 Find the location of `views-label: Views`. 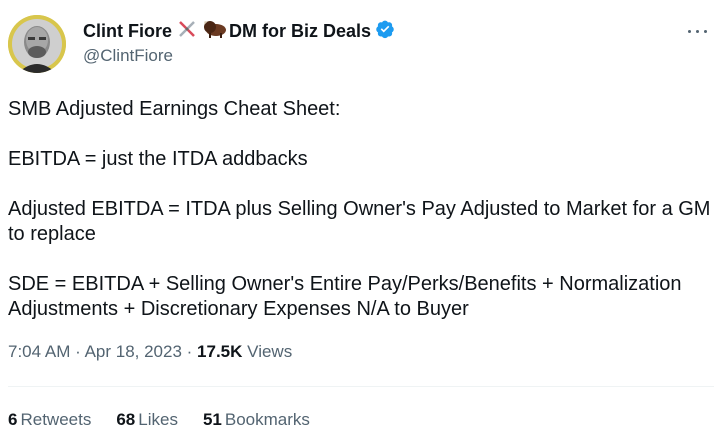

views-label: Views is located at coordinates (270, 351).